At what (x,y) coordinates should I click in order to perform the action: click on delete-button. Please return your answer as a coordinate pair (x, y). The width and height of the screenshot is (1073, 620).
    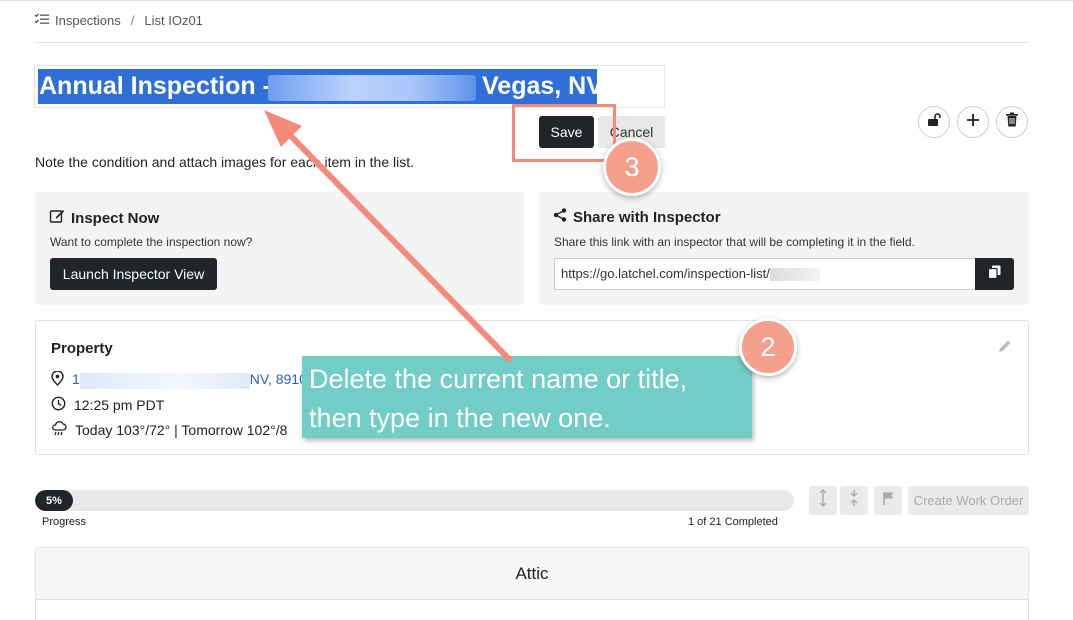
    Looking at the image, I should click on (1012, 122).